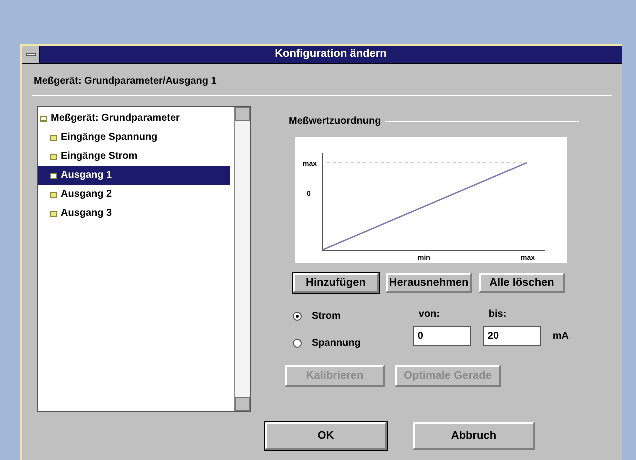  What do you see at coordinates (335, 122) in the screenshot?
I see `group-title: Meßwertzuordnung` at bounding box center [335, 122].